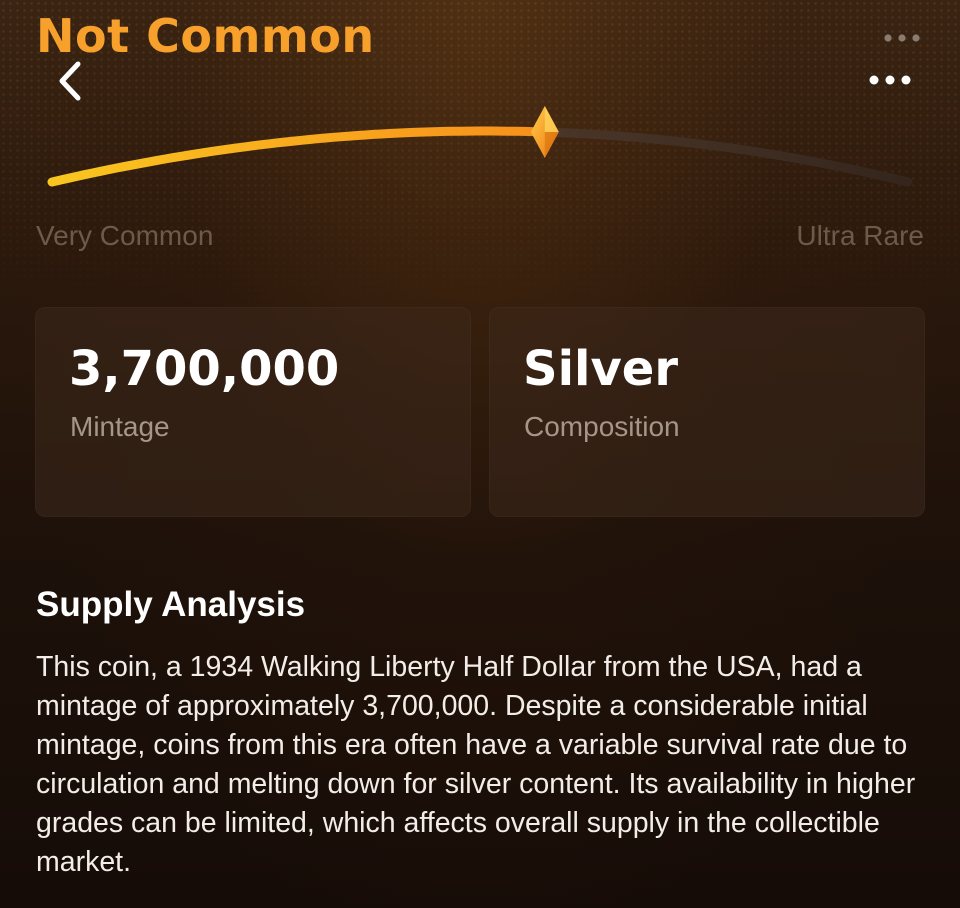 The image size is (960, 908). I want to click on mintage-card: 3,700,000 Mintage, so click(253, 412).